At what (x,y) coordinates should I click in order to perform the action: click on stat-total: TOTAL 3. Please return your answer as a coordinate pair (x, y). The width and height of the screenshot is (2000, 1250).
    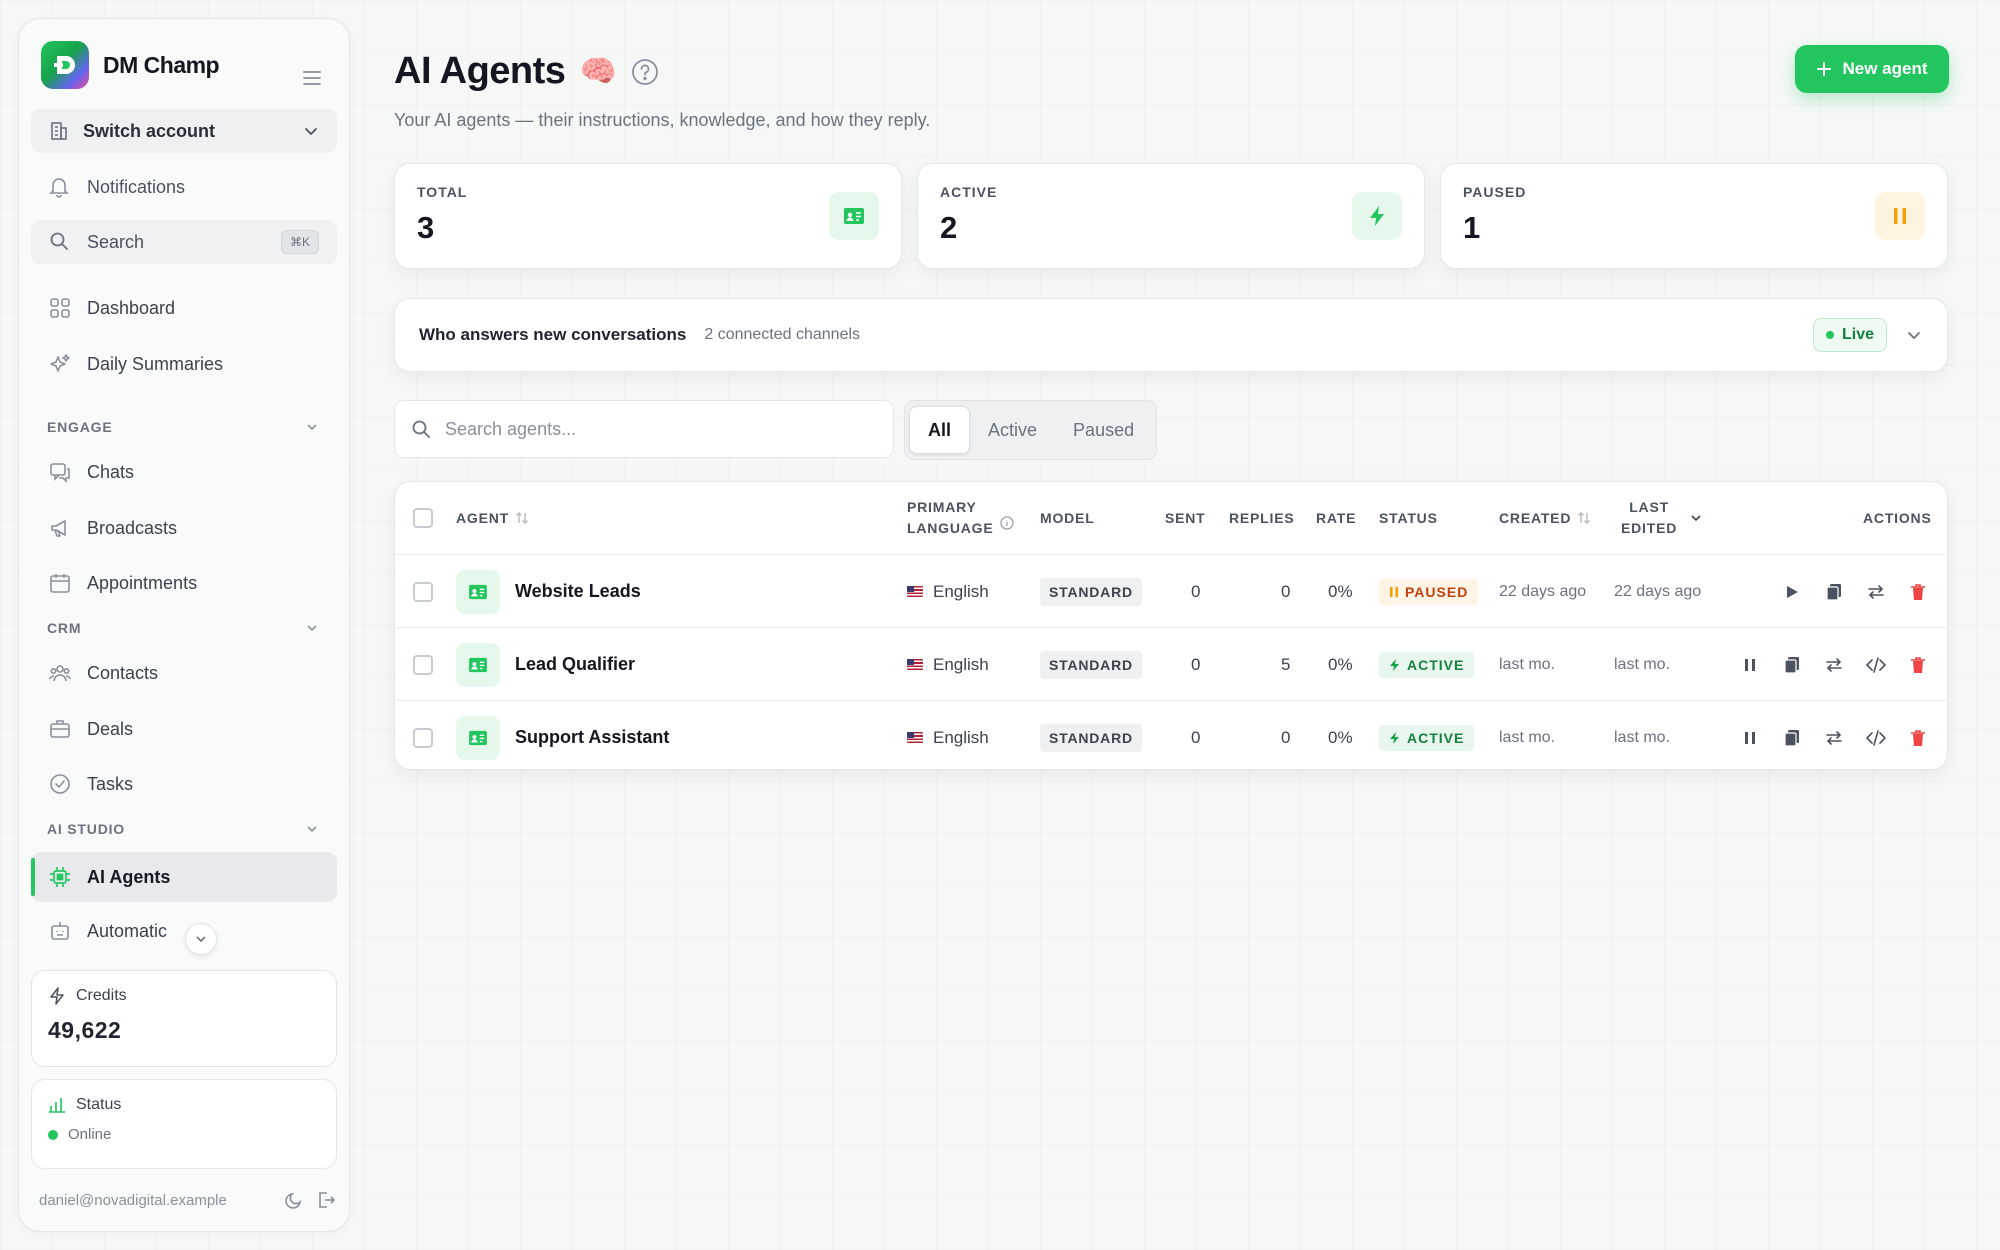
    Looking at the image, I should click on (648, 216).